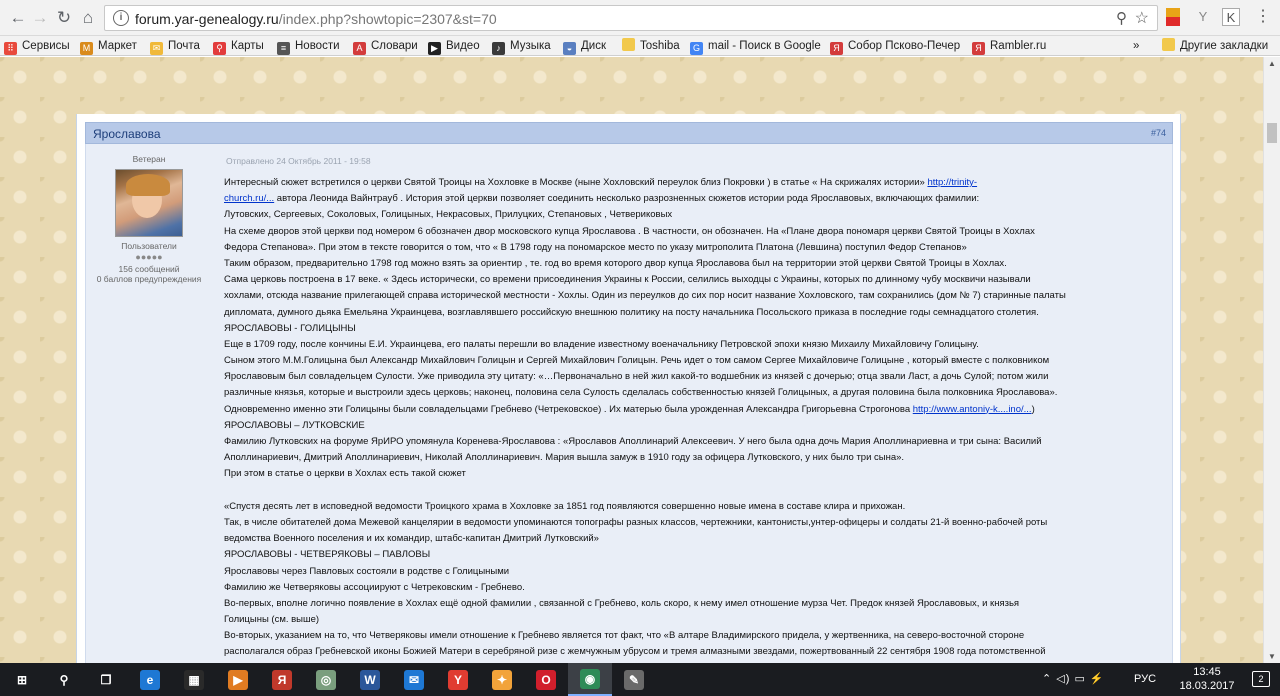 This screenshot has width=1280, height=696. What do you see at coordinates (660, 46) in the screenshot?
I see `bookmark-label: Toshiba` at bounding box center [660, 46].